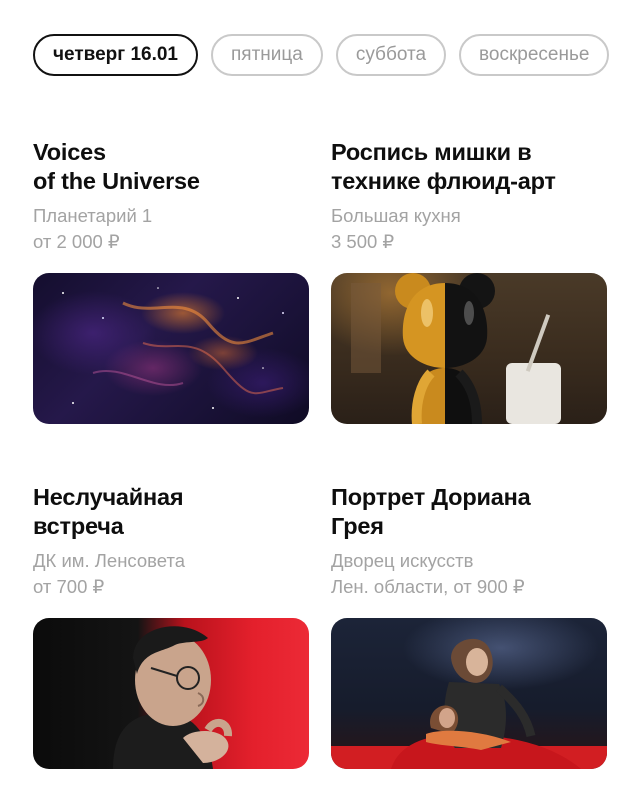  I want to click on portrait-art, so click(172, 697).